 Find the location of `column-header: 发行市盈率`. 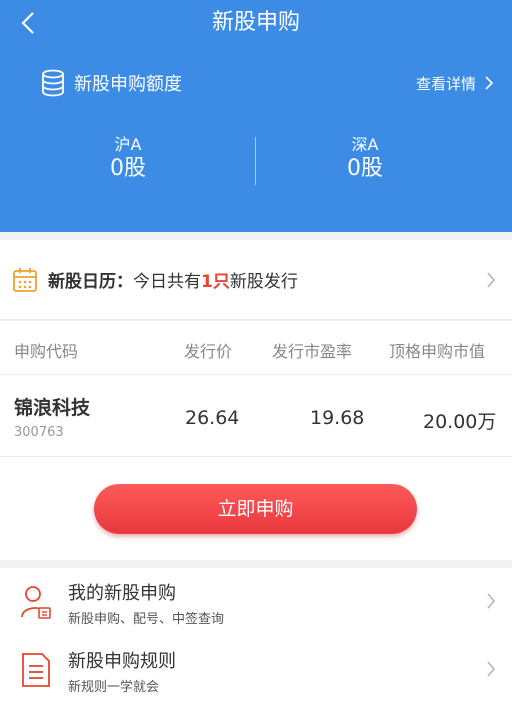

column-header: 发行市盈率 is located at coordinates (312, 351).